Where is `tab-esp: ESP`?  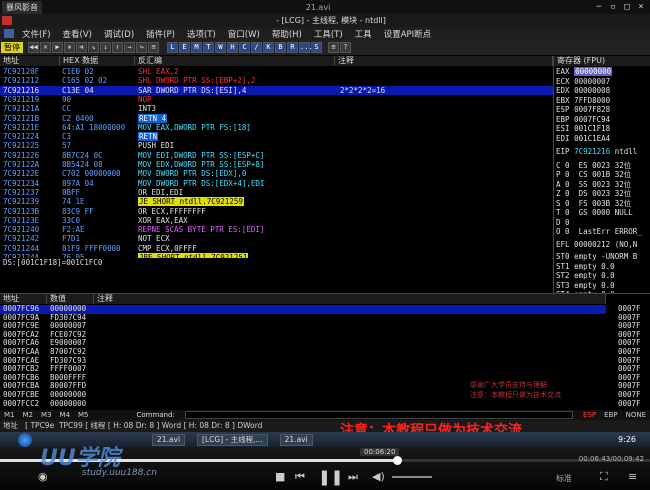
tab-esp: ESP is located at coordinates (589, 415).